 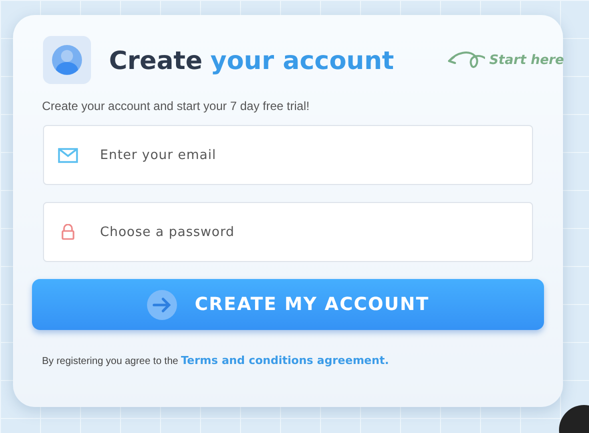 I want to click on password-field: Choose a password, so click(x=288, y=232).